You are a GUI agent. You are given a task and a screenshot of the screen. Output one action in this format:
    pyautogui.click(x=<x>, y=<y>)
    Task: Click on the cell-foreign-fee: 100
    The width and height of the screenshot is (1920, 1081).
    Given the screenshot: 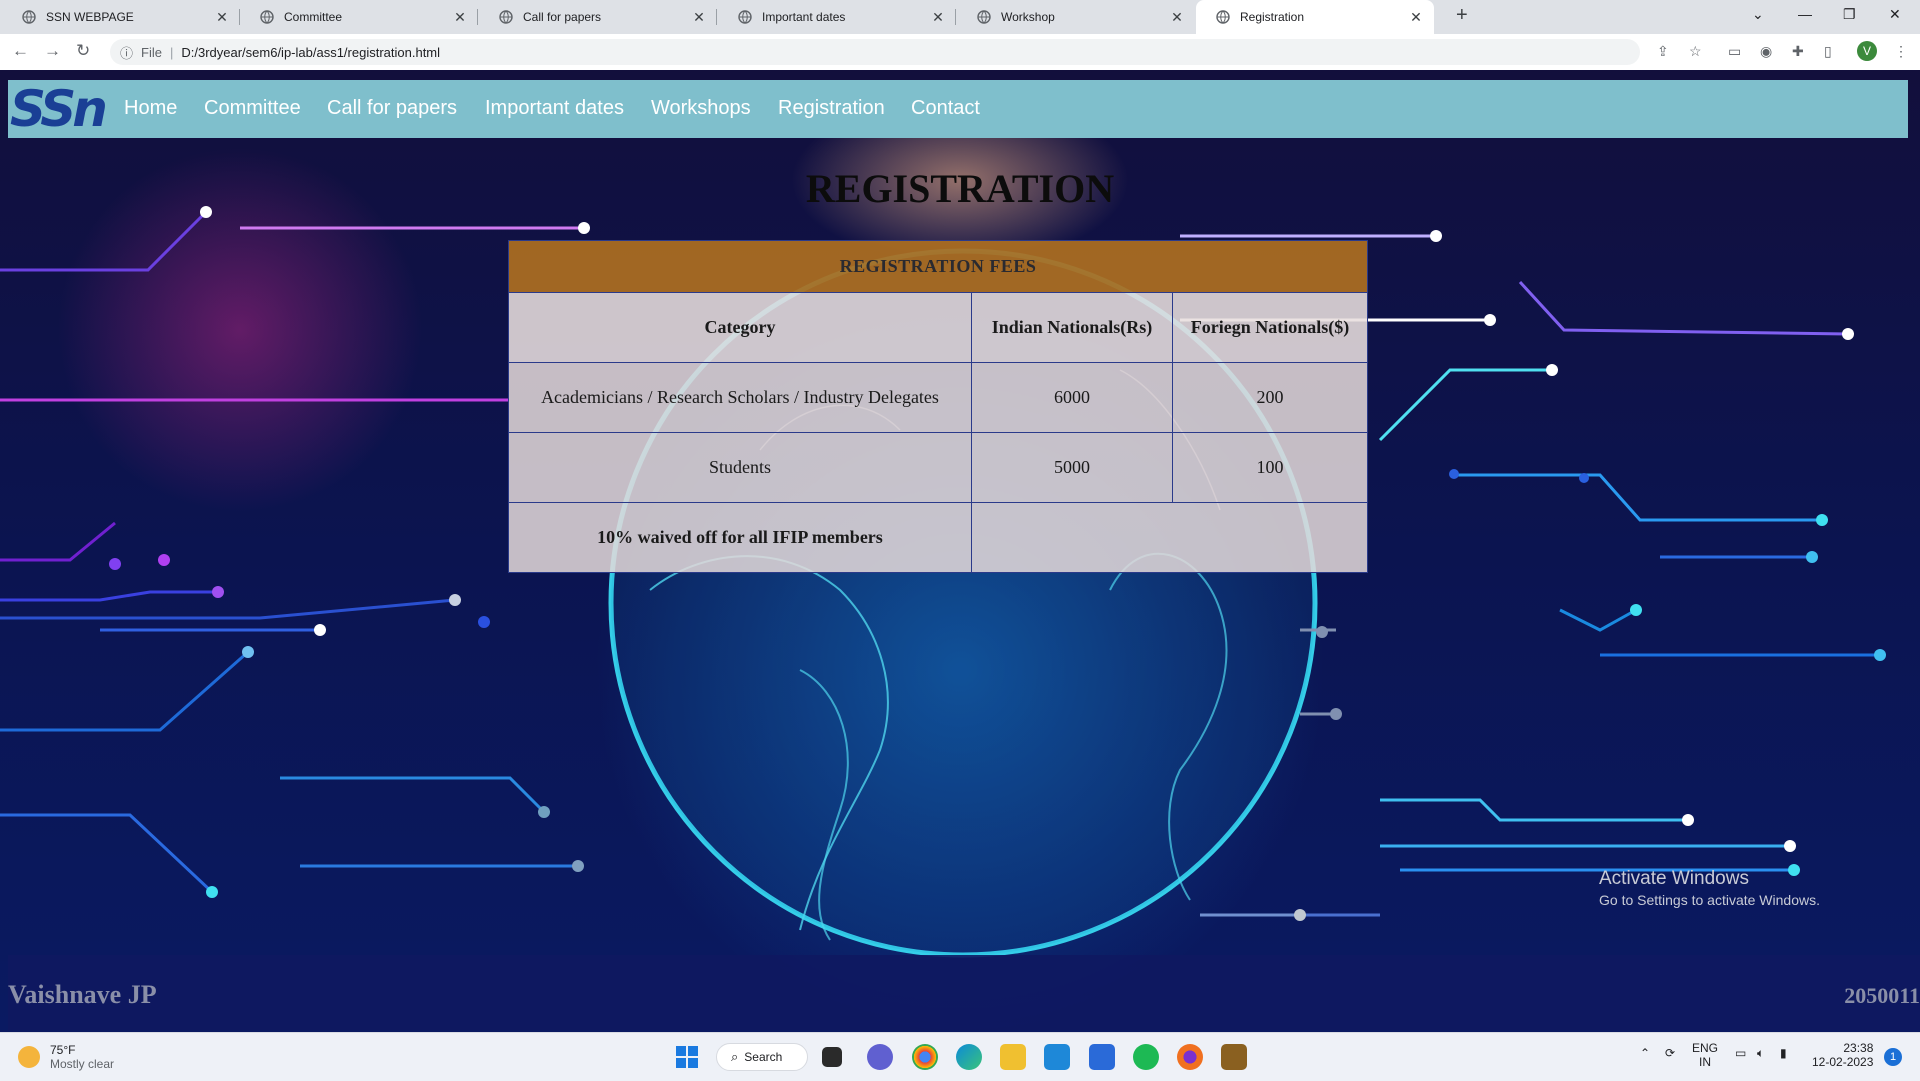 What is the action you would take?
    pyautogui.click(x=1270, y=467)
    